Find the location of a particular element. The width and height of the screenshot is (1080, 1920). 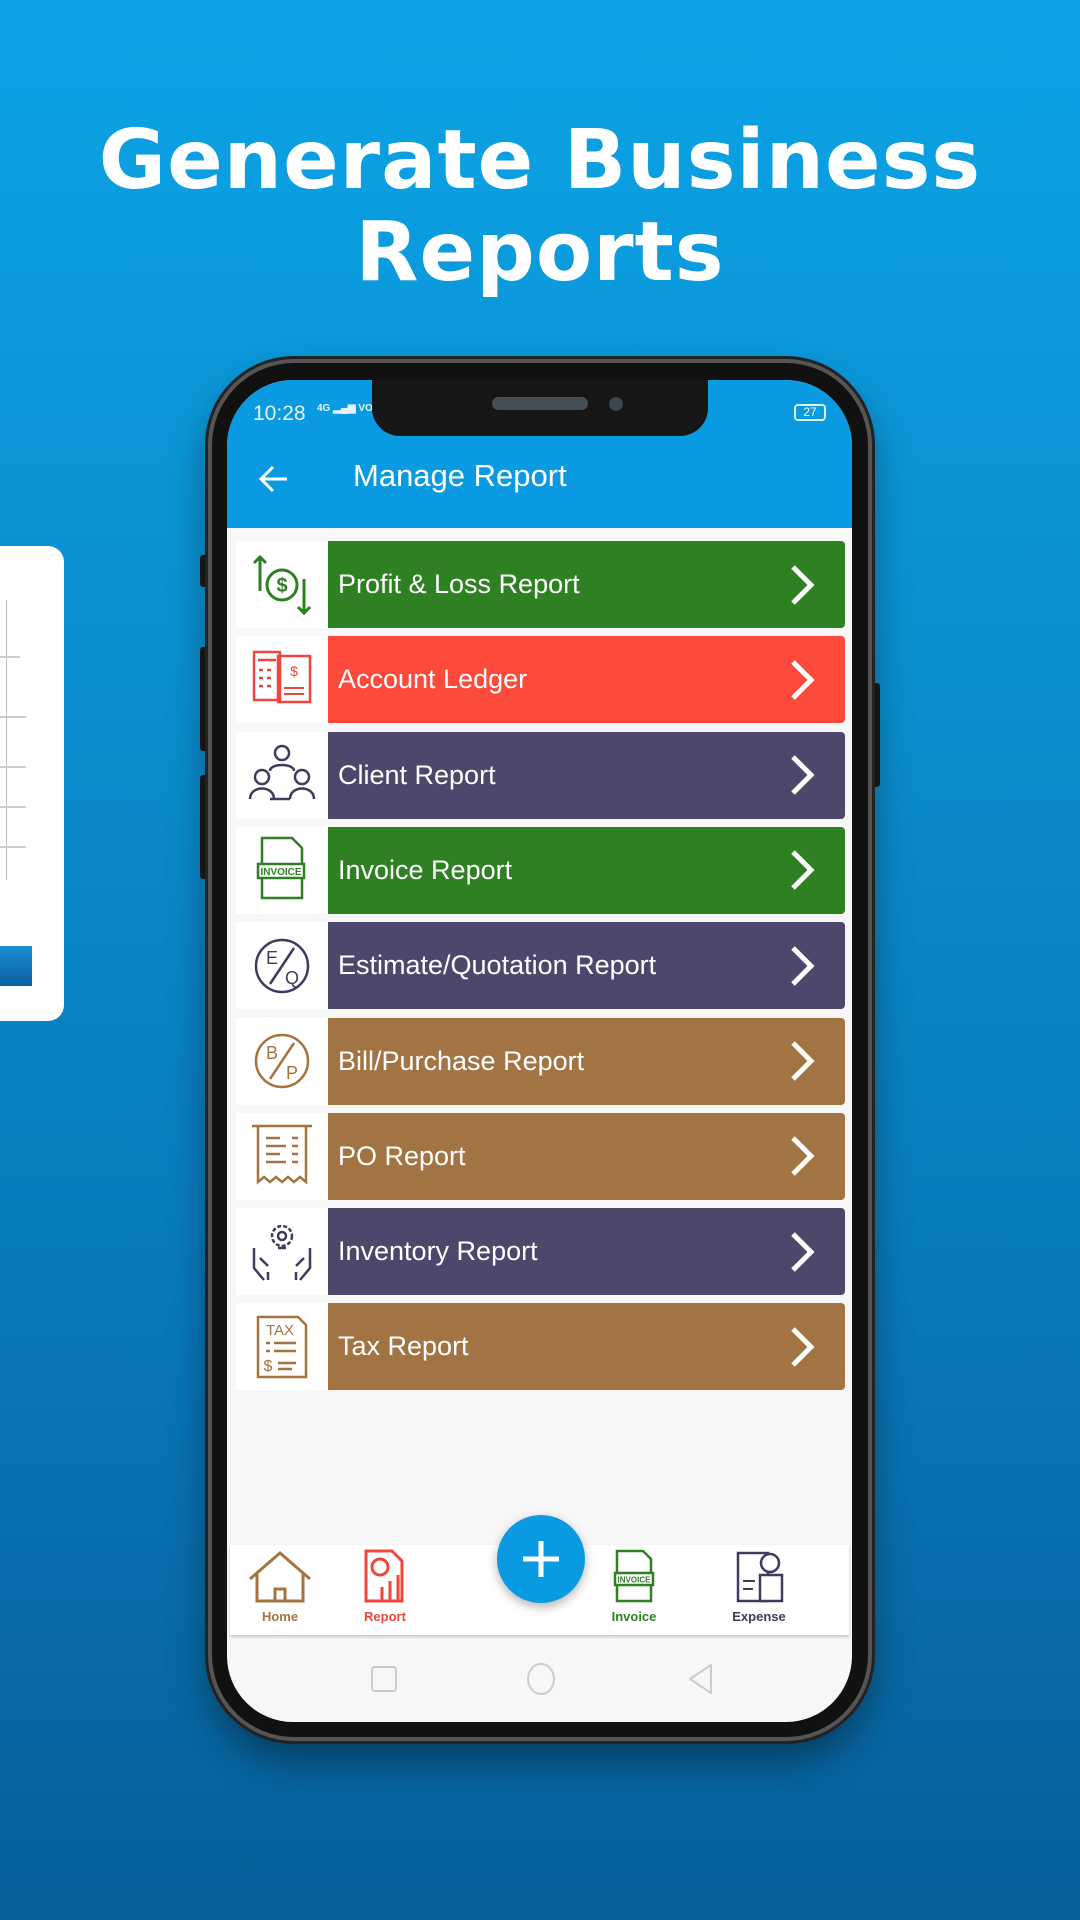

nav-report: Report is located at coordinates (385, 1586).